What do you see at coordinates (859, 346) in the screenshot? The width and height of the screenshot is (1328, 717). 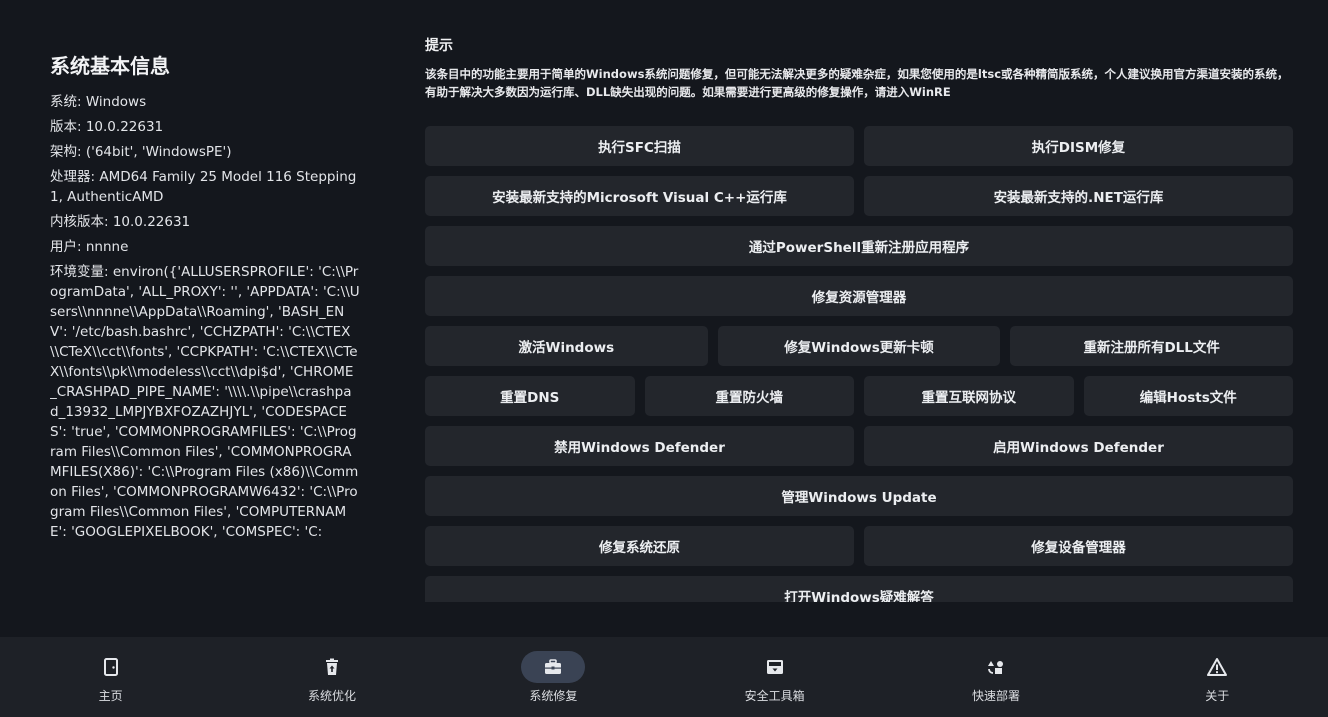 I see `fix-update-stuck-button: 修复Windows更新卡顿` at bounding box center [859, 346].